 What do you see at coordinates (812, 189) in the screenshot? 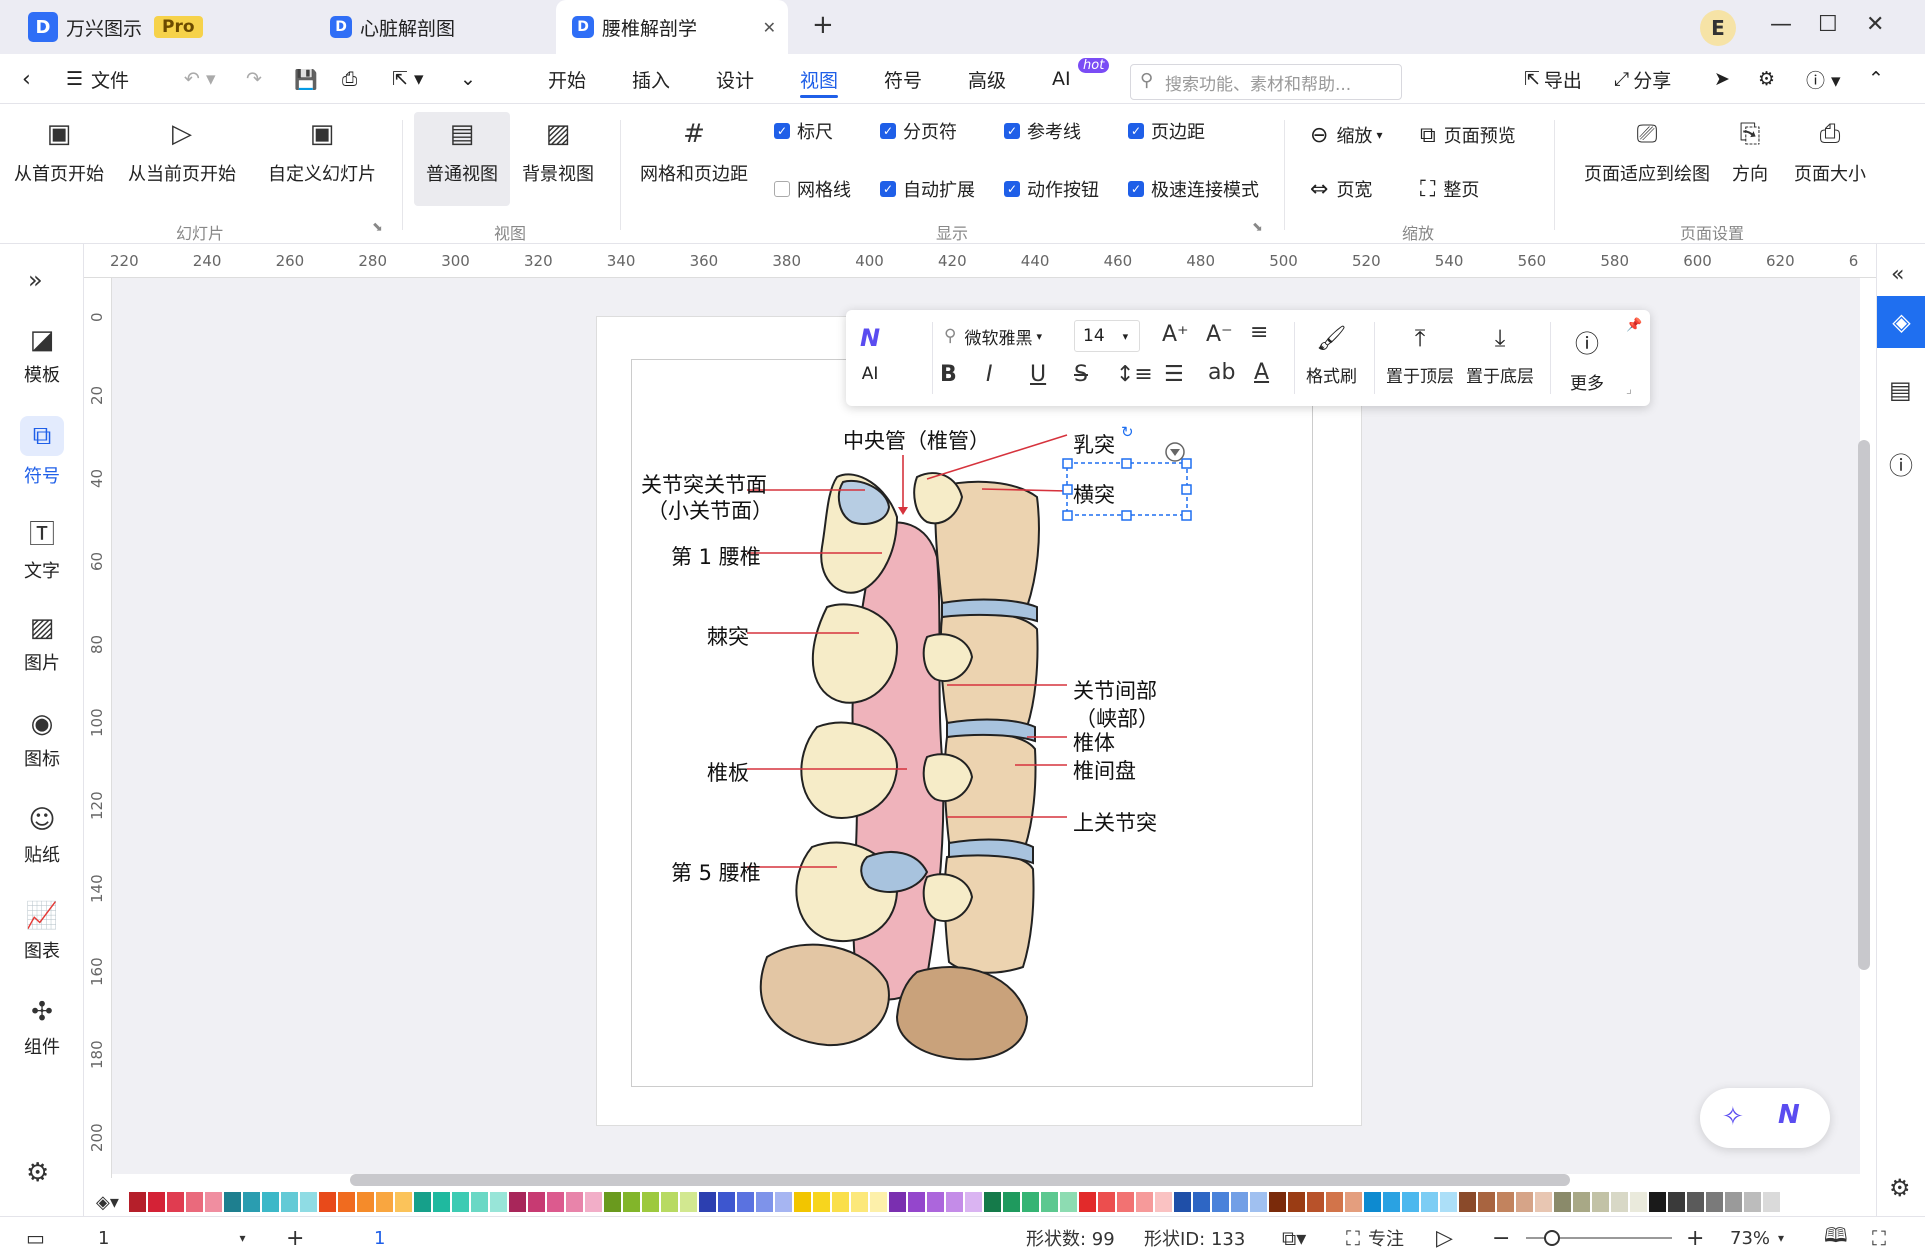
I see `gridlines-checkbox: 网格线` at bounding box center [812, 189].